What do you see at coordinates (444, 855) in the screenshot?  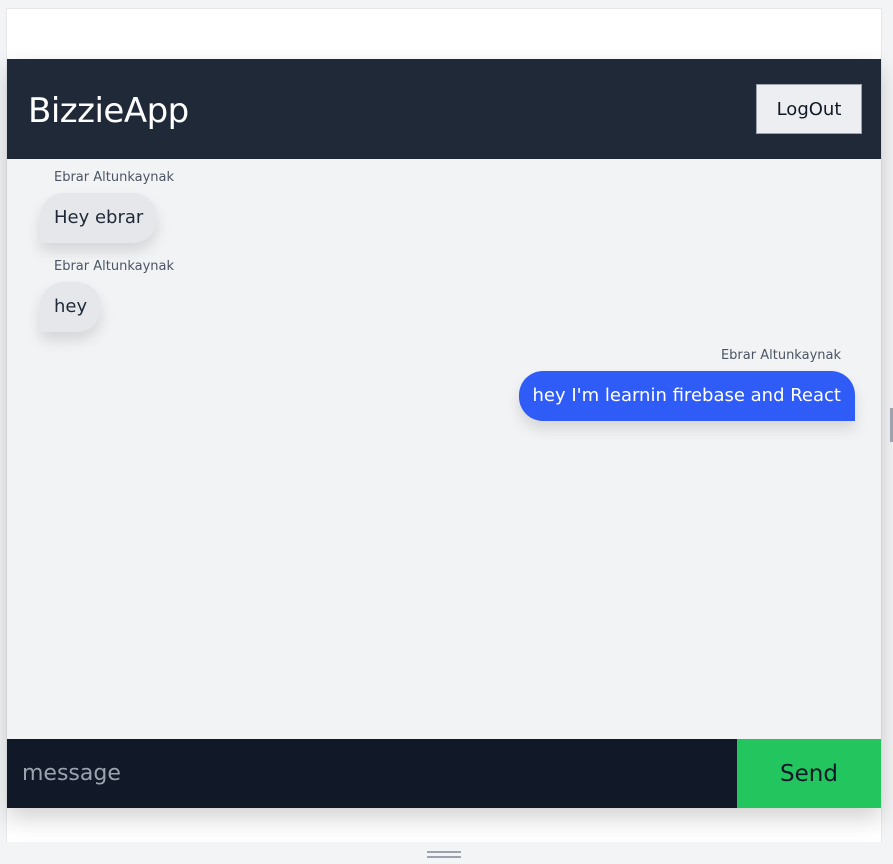 I see `resize-handle-icon` at bounding box center [444, 855].